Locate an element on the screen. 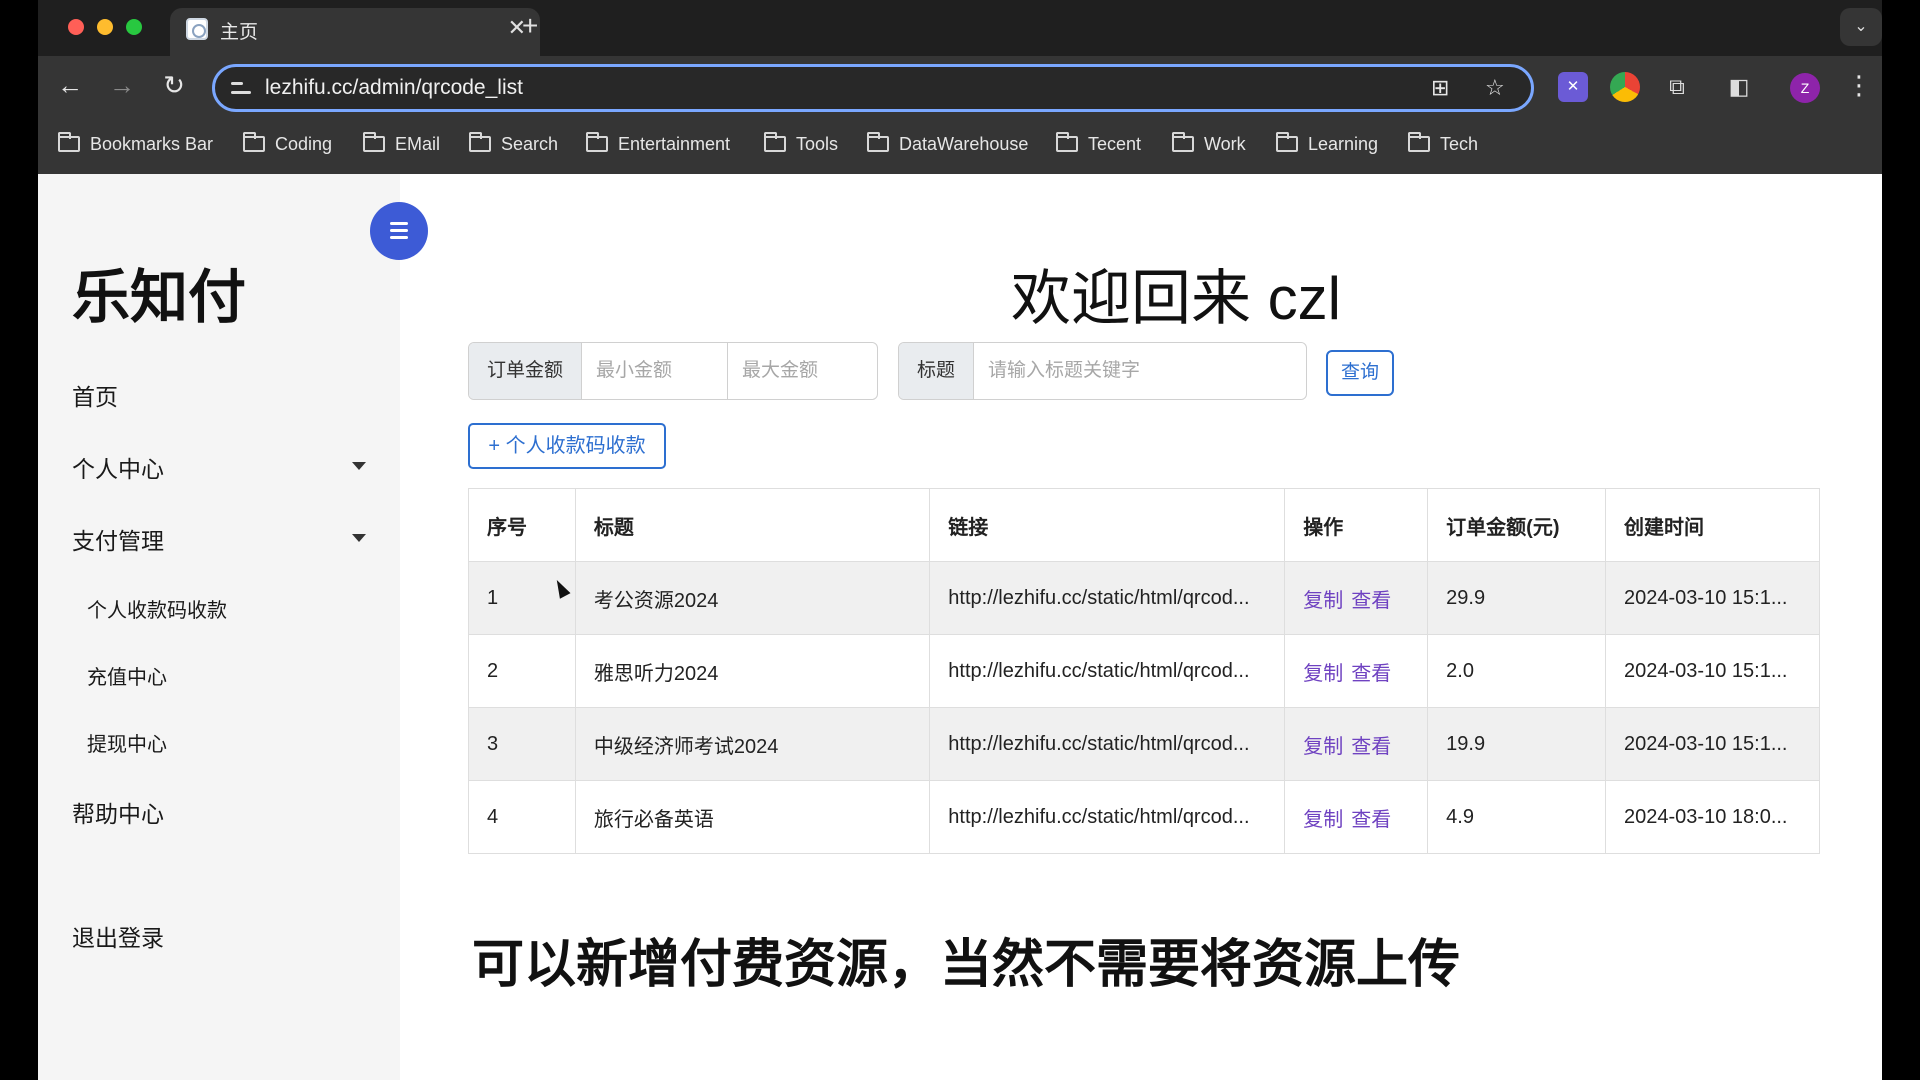  profile-avatar: Z is located at coordinates (1805, 88).